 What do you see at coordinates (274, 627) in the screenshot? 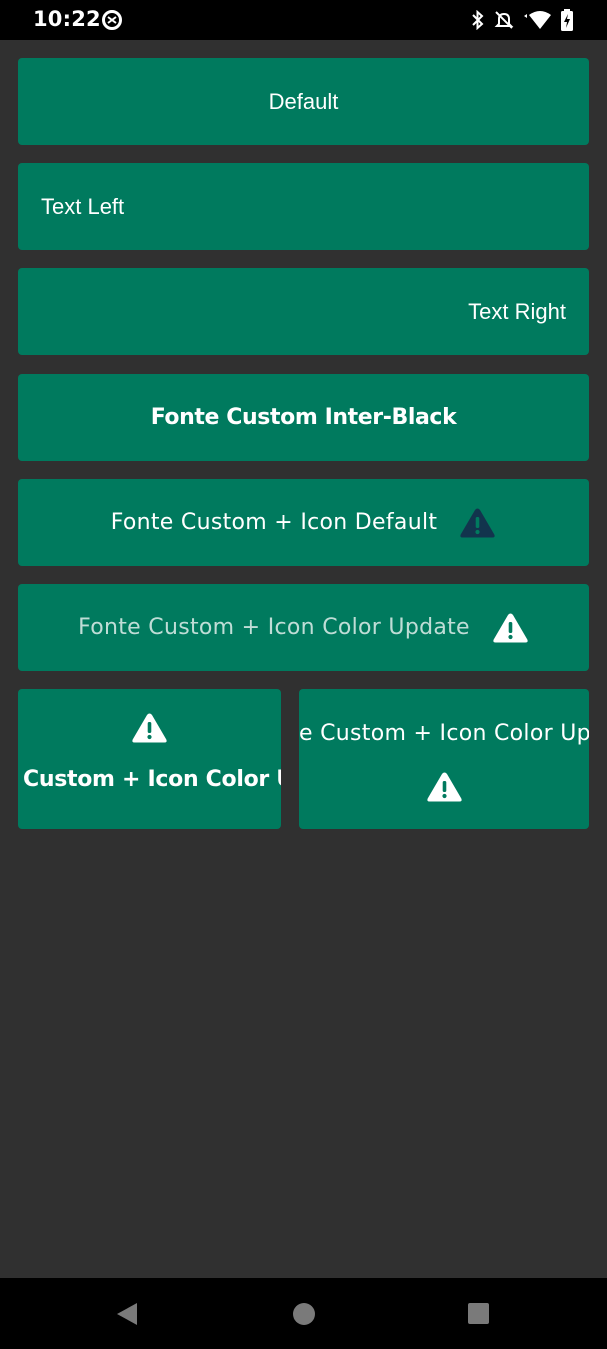
I see `custom-font-icon-color-update-label: Fonte Custom + Icon Color Update` at bounding box center [274, 627].